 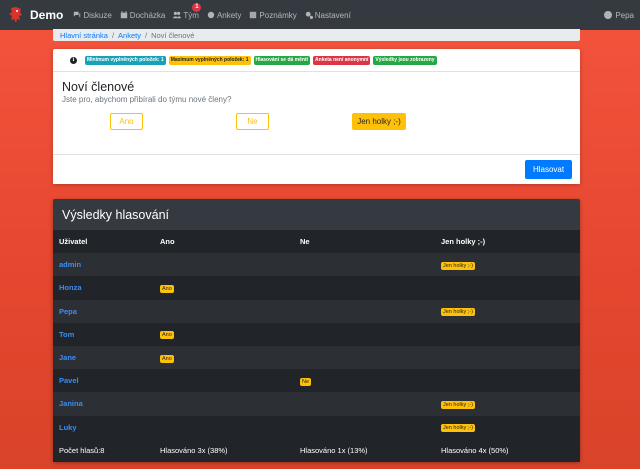 I want to click on table-header-row: Uživatel Ano Ne Jen holky ;-), so click(x=316, y=242).